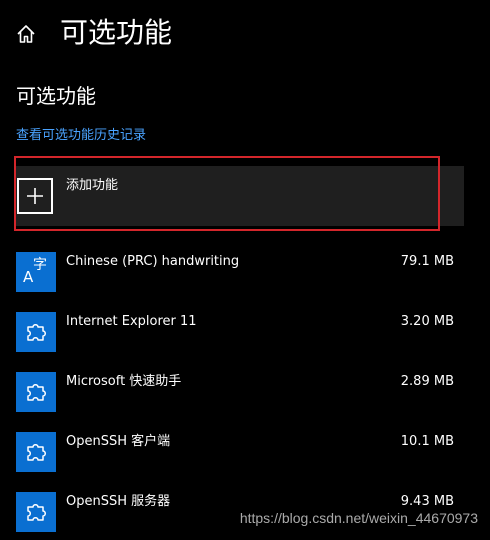  Describe the element at coordinates (124, 381) in the screenshot. I see `feature-name: Microsoft 快速助手` at that location.